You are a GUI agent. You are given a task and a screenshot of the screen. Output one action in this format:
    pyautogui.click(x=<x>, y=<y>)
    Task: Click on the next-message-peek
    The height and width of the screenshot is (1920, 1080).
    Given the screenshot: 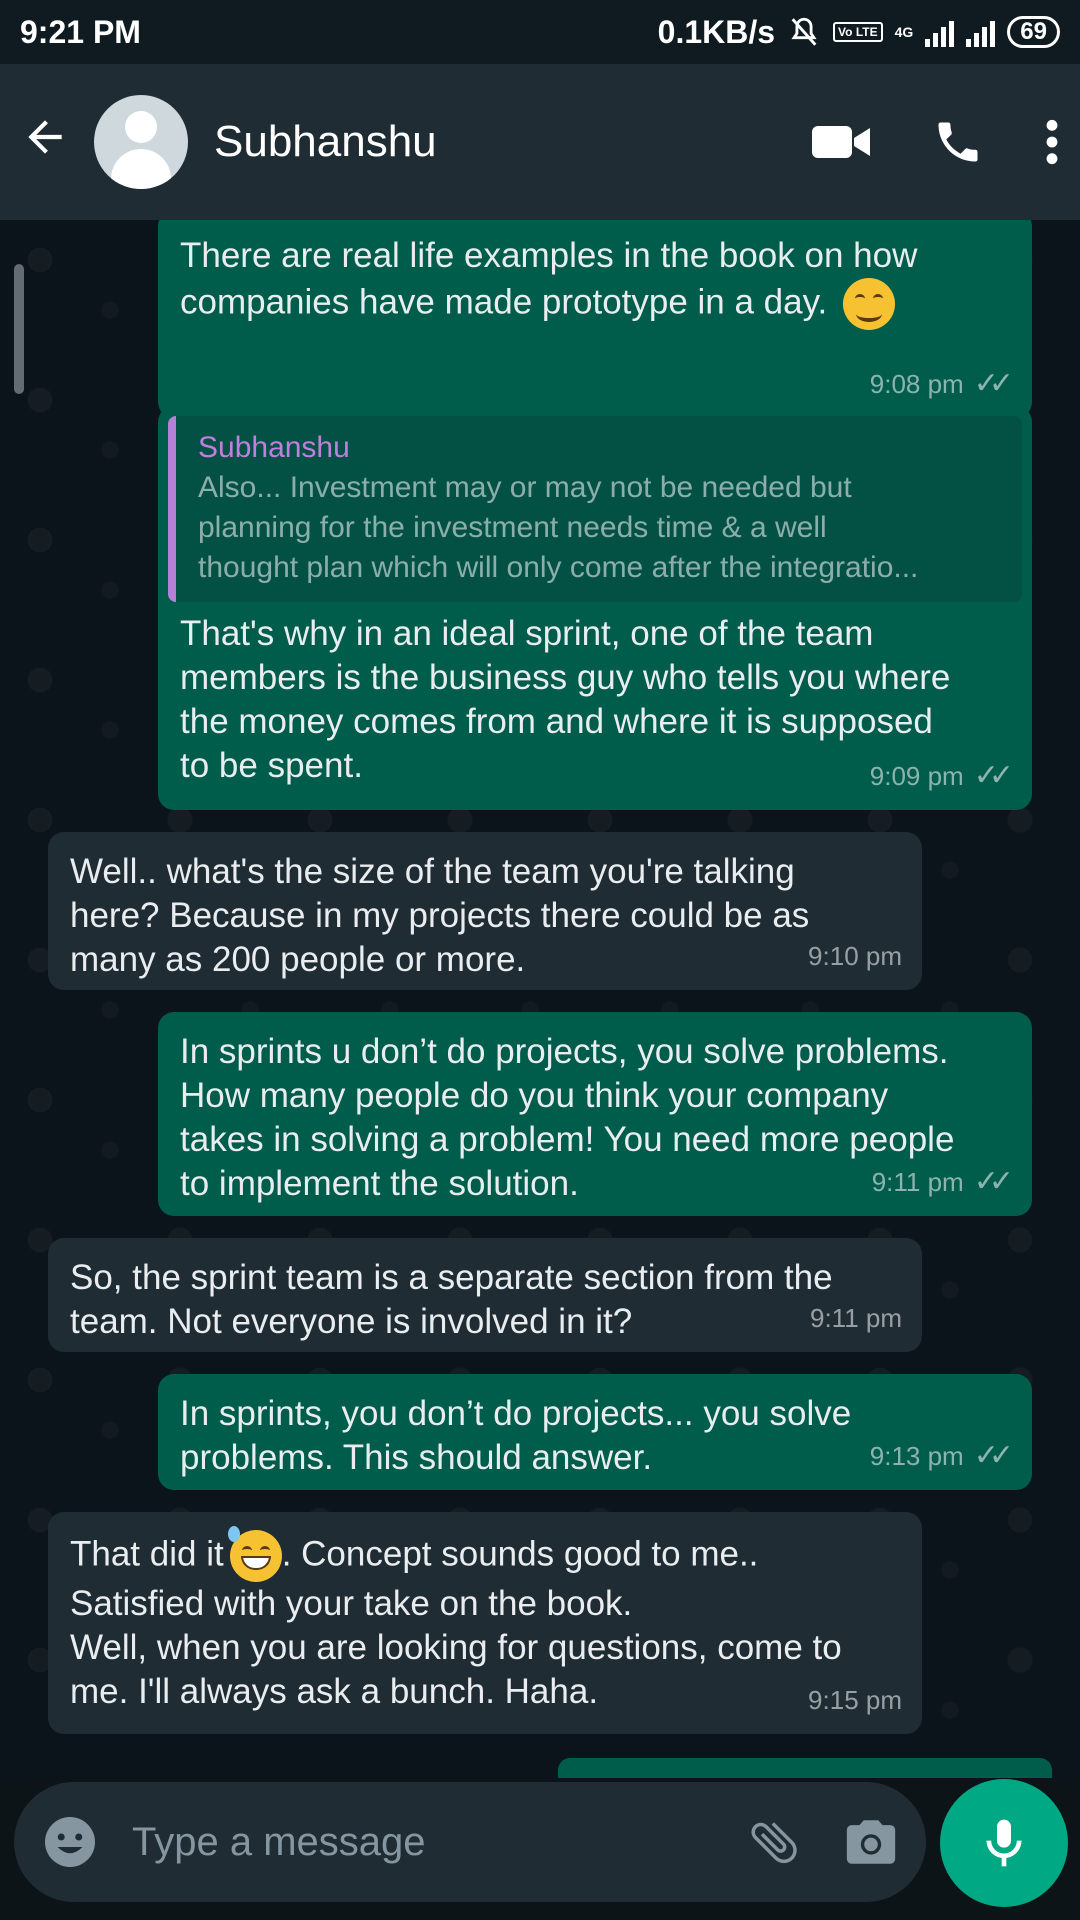 What is the action you would take?
    pyautogui.click(x=805, y=1768)
    